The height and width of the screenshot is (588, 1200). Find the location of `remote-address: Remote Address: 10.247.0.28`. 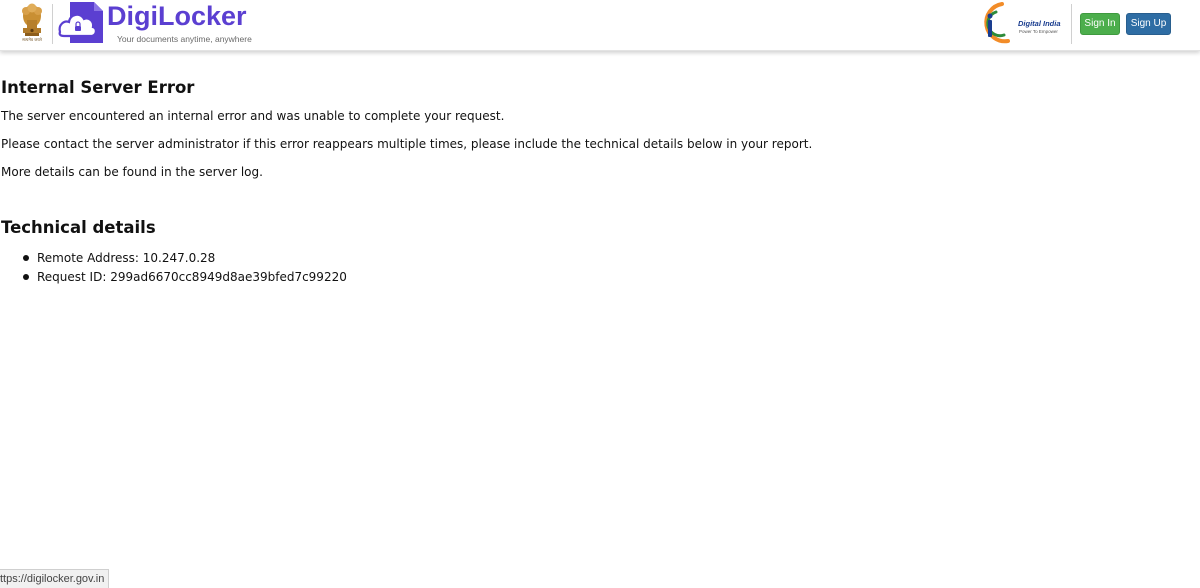

remote-address: Remote Address: 10.247.0.28 is located at coordinates (126, 258).